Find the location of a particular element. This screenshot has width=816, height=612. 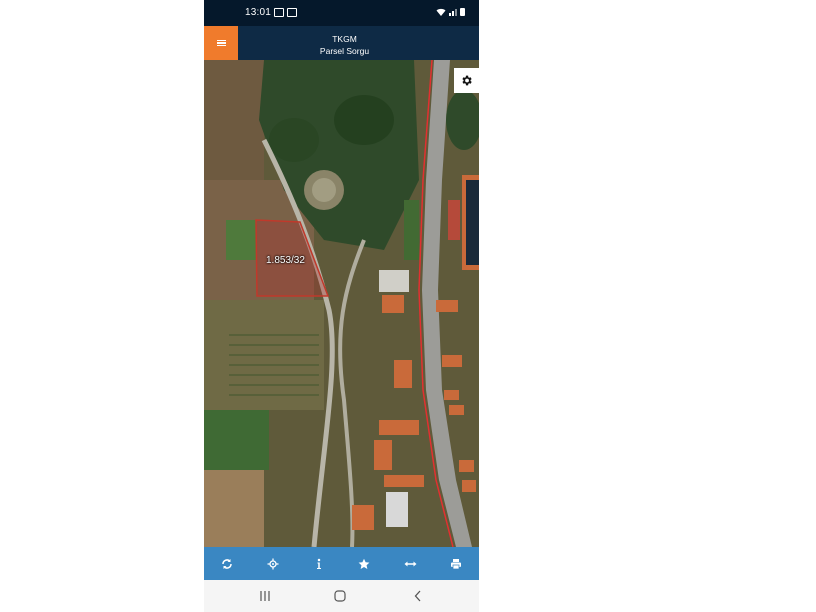

menu-button is located at coordinates (221, 43).